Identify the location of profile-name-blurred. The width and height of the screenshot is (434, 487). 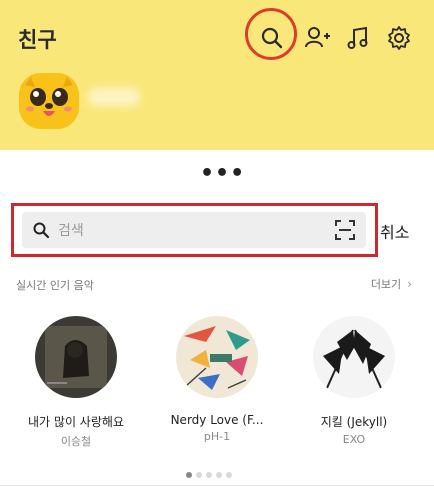
(114, 97).